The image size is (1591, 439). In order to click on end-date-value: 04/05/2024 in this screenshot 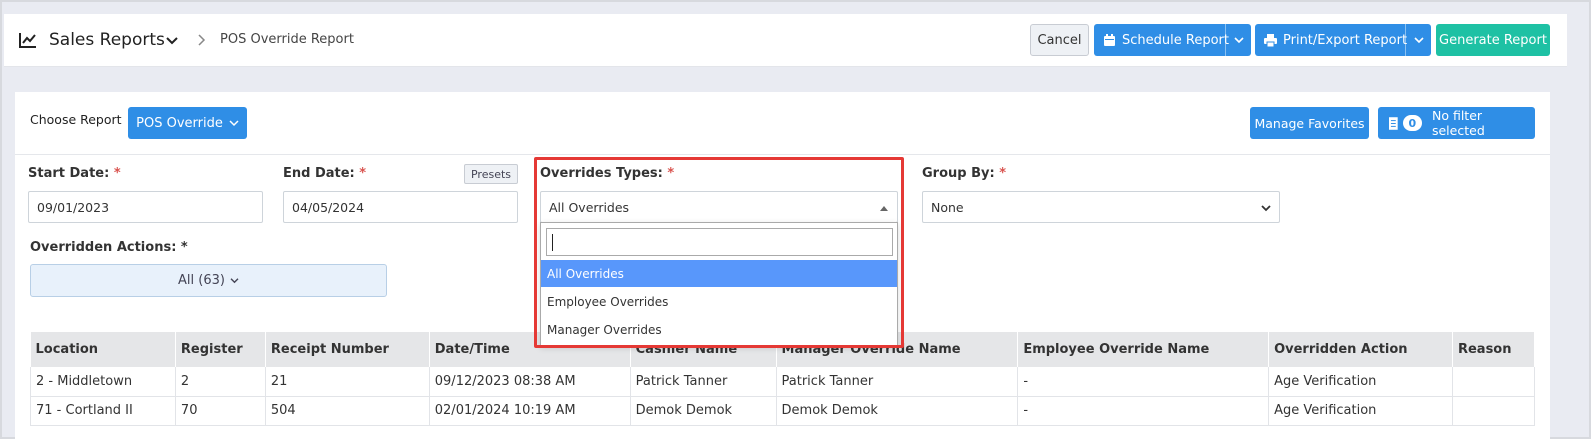, I will do `click(328, 207)`.